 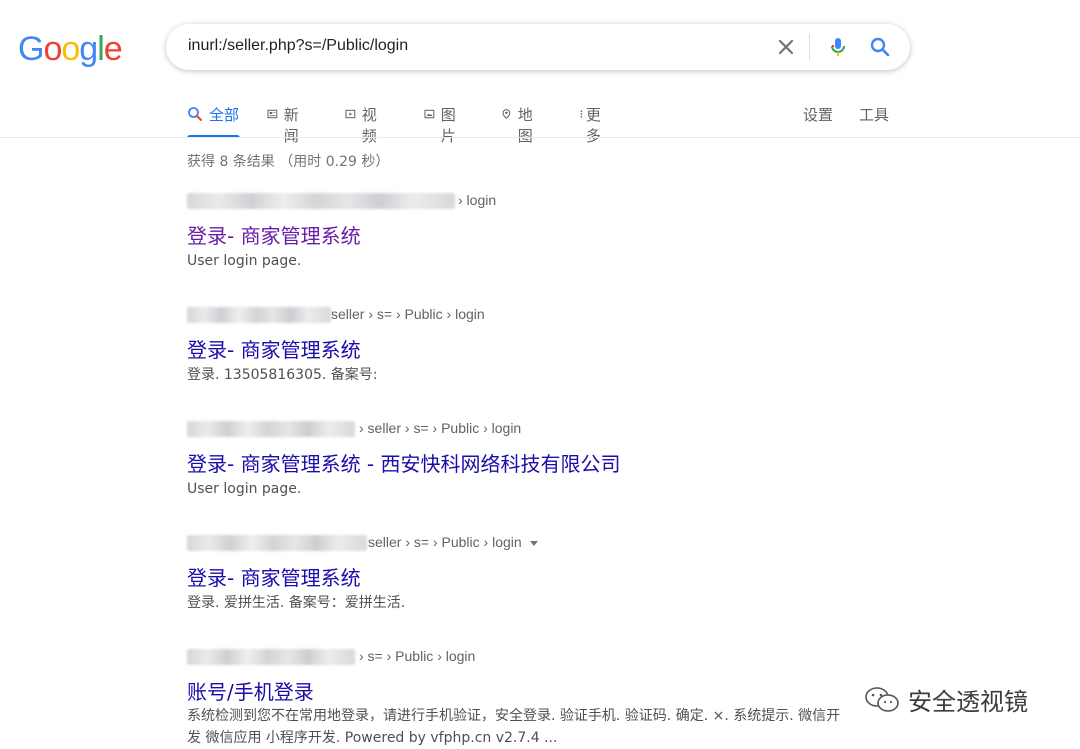 What do you see at coordinates (537, 658) in the screenshot?
I see `result-breadcrumb: › s= › Public › login` at bounding box center [537, 658].